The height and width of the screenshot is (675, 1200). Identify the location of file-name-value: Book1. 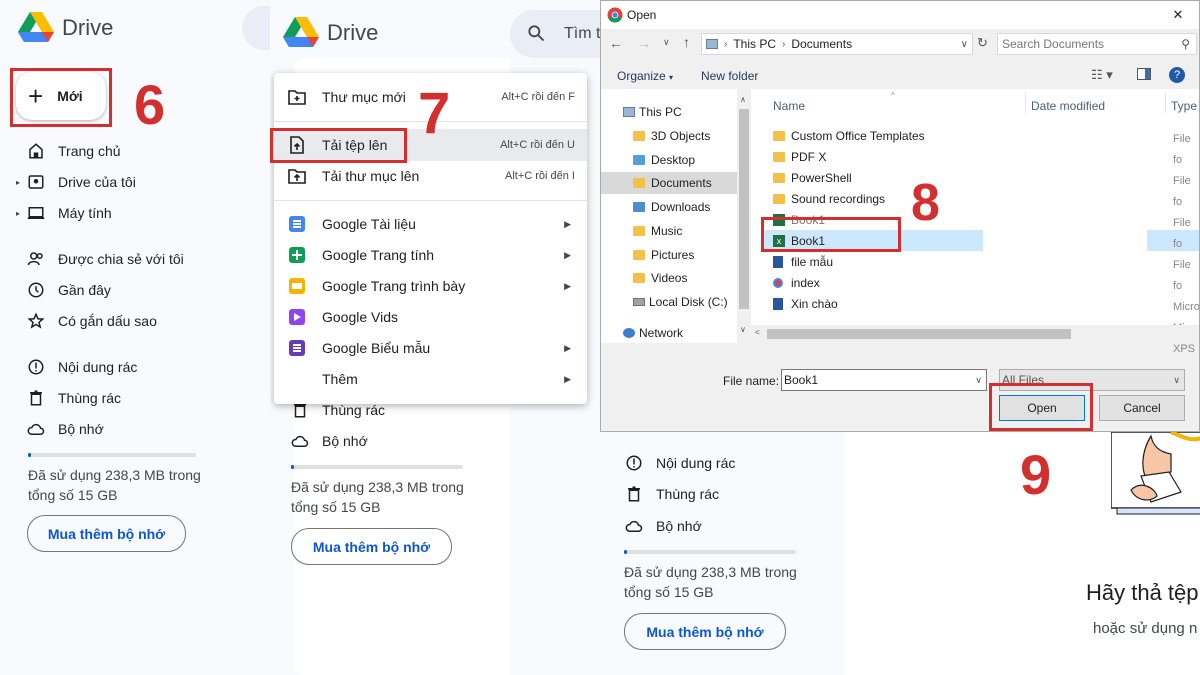
(801, 380).